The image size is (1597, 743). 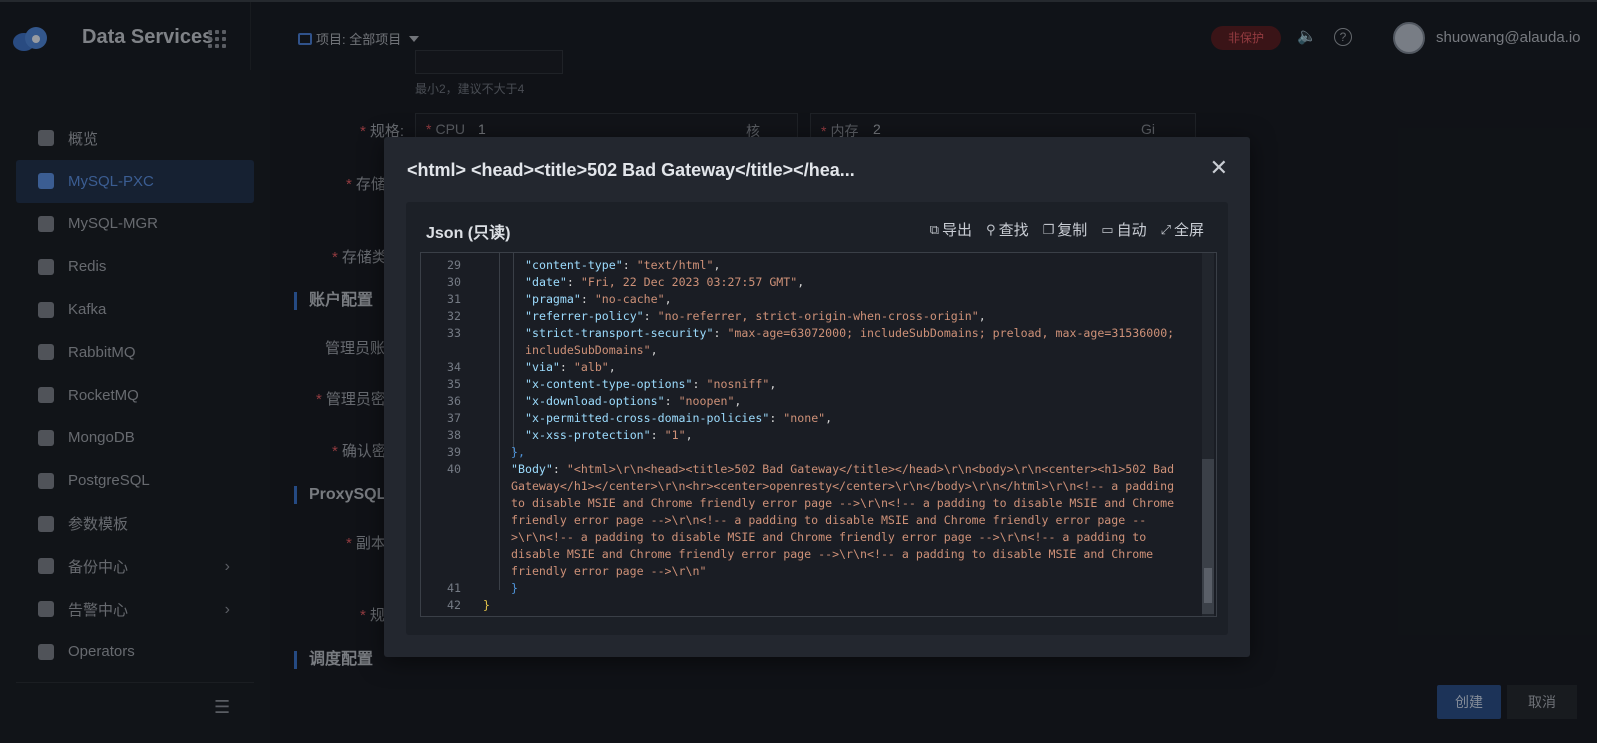 What do you see at coordinates (675, 265) in the screenshot?
I see `json-string: "text/html"` at bounding box center [675, 265].